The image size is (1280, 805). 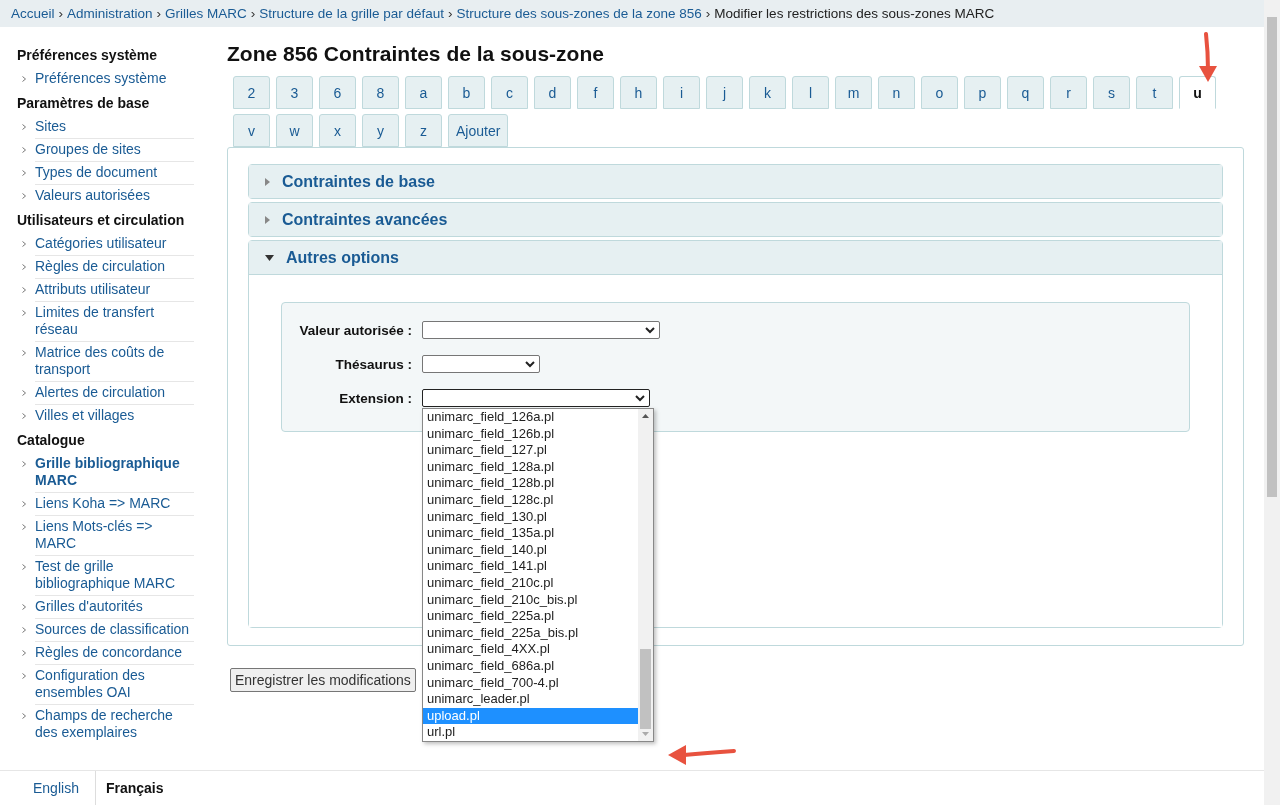 What do you see at coordinates (530, 616) in the screenshot?
I see `dropdown-option: unimarc_field_225a.pl` at bounding box center [530, 616].